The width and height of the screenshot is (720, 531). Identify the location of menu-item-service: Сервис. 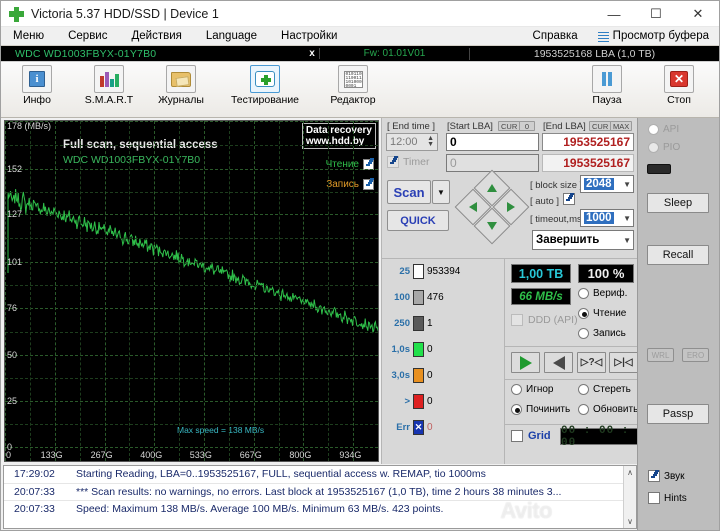
(87, 36).